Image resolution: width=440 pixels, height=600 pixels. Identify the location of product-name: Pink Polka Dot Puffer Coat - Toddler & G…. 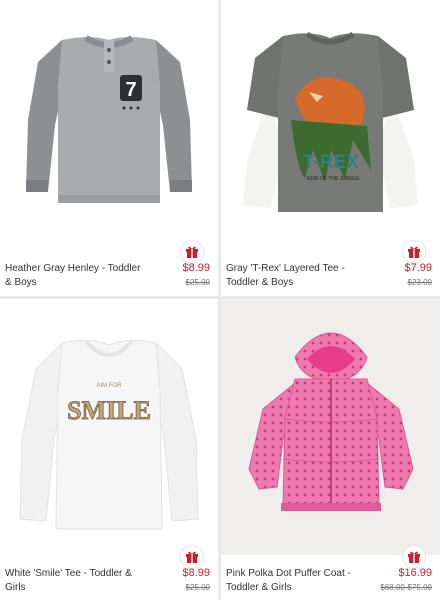
(296, 581).